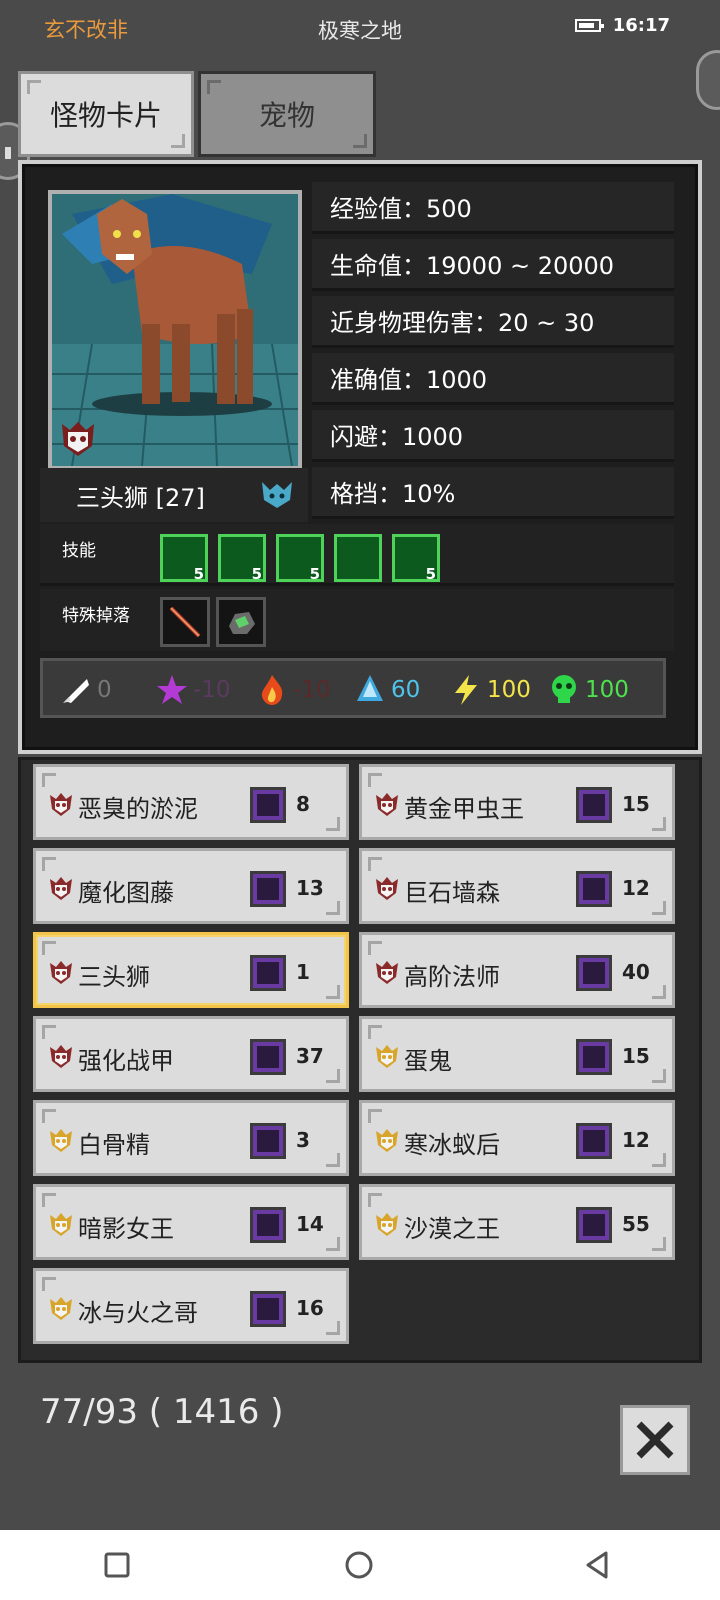  Describe the element at coordinates (452, 893) in the screenshot. I see `monster-card-name: 巨石墙森` at that location.